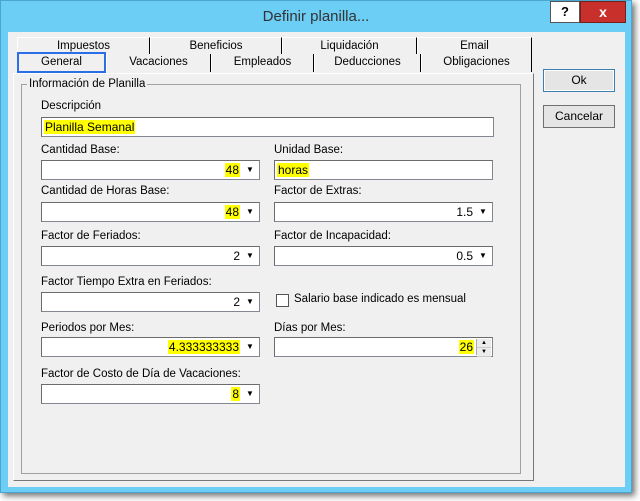 The width and height of the screenshot is (640, 501). Describe the element at coordinates (380, 299) in the screenshot. I see `salario-mensual-label: Salario base indicado es mensual` at that location.